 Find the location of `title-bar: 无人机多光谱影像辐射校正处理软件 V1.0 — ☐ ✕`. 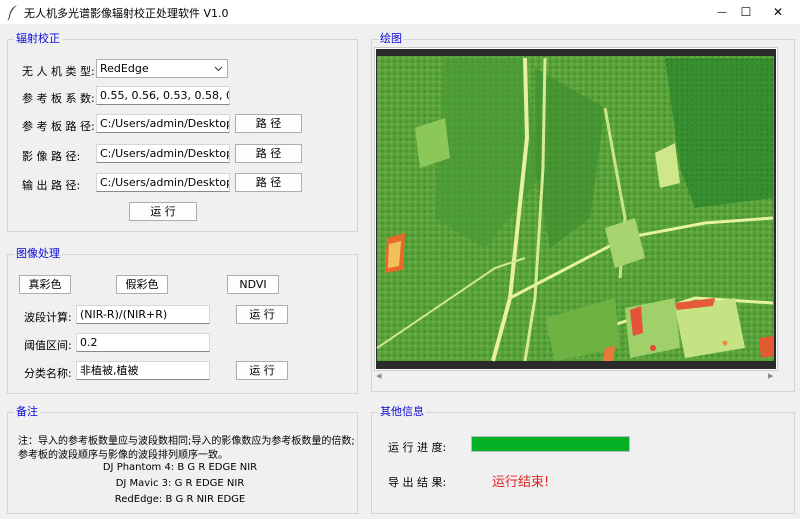

title-bar: 无人机多光谱影像辐射校正处理软件 V1.0 — ☐ ✕ is located at coordinates (400, 12).